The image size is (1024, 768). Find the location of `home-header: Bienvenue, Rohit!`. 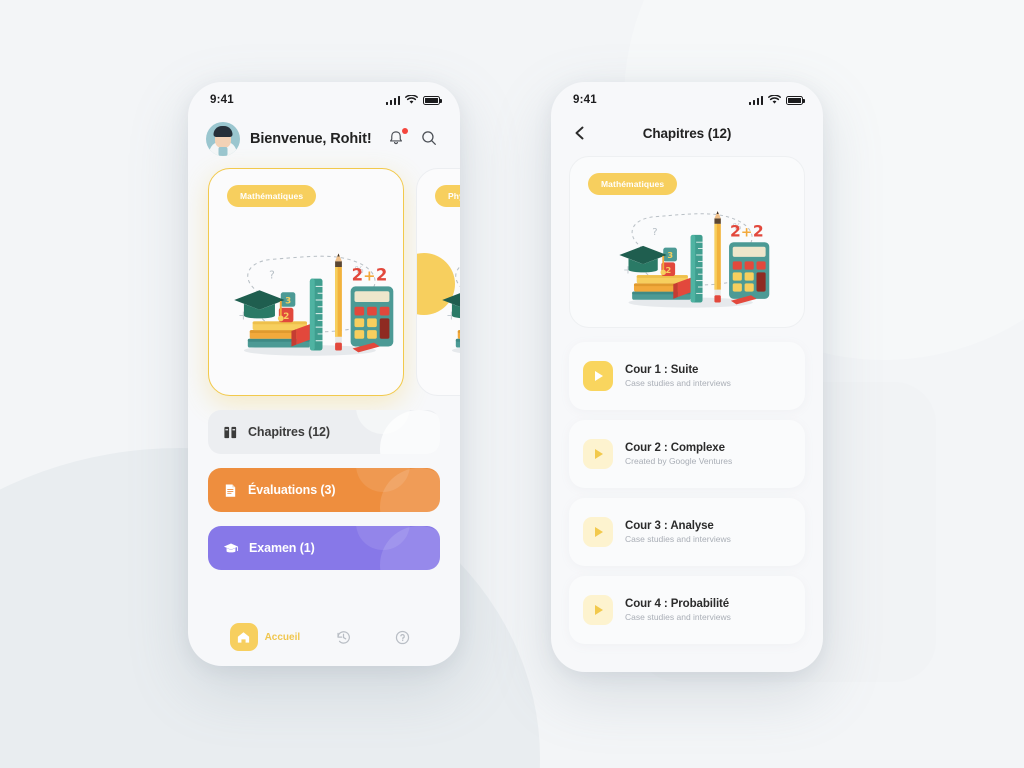

home-header: Bienvenue, Rohit! is located at coordinates (324, 138).